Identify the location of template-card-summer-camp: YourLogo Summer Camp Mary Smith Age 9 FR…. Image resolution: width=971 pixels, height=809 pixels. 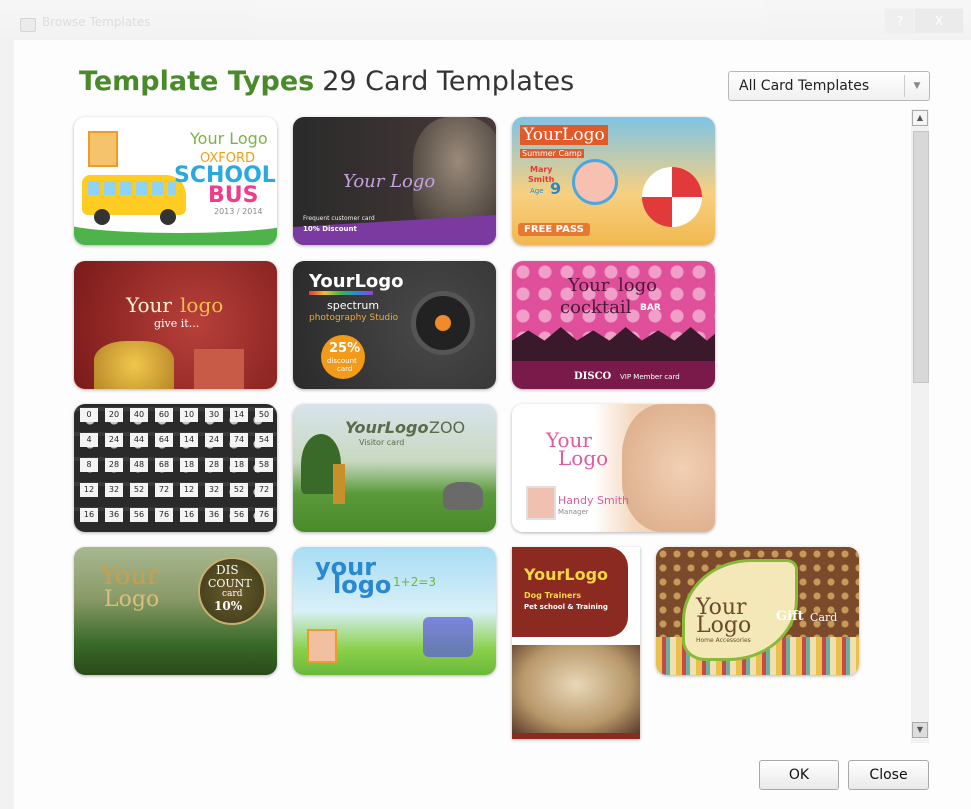
(613, 181).